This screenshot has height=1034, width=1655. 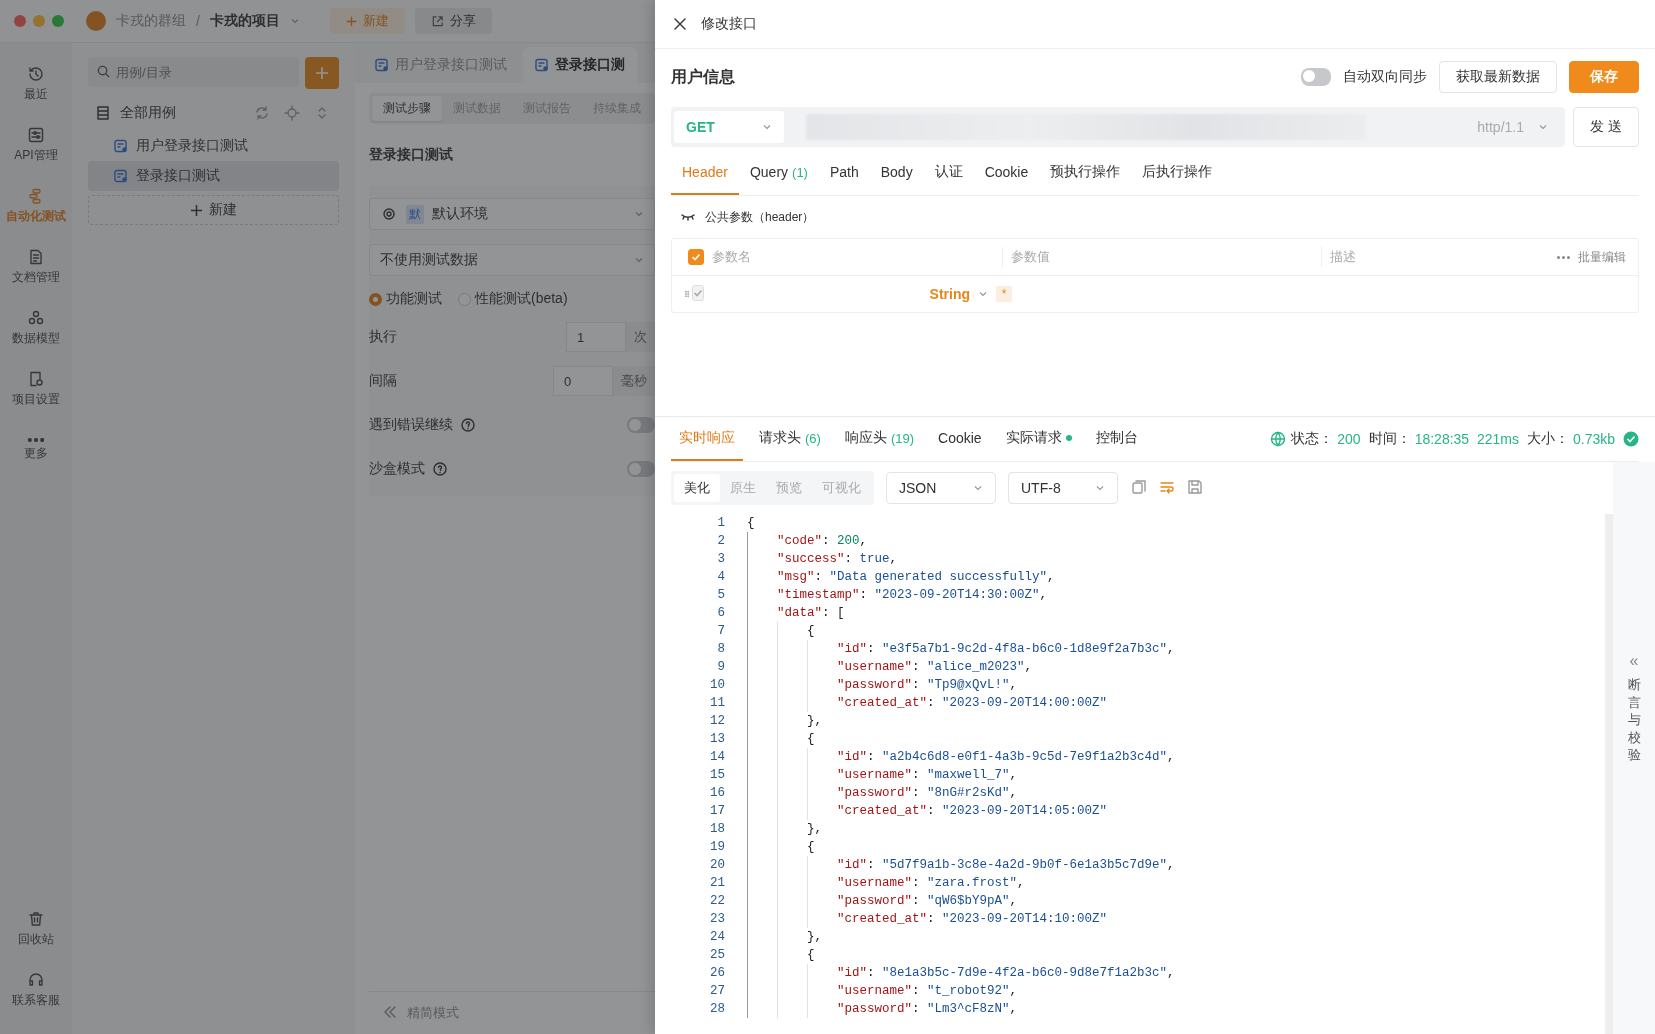 What do you see at coordinates (1563, 257) in the screenshot?
I see `more-icon` at bounding box center [1563, 257].